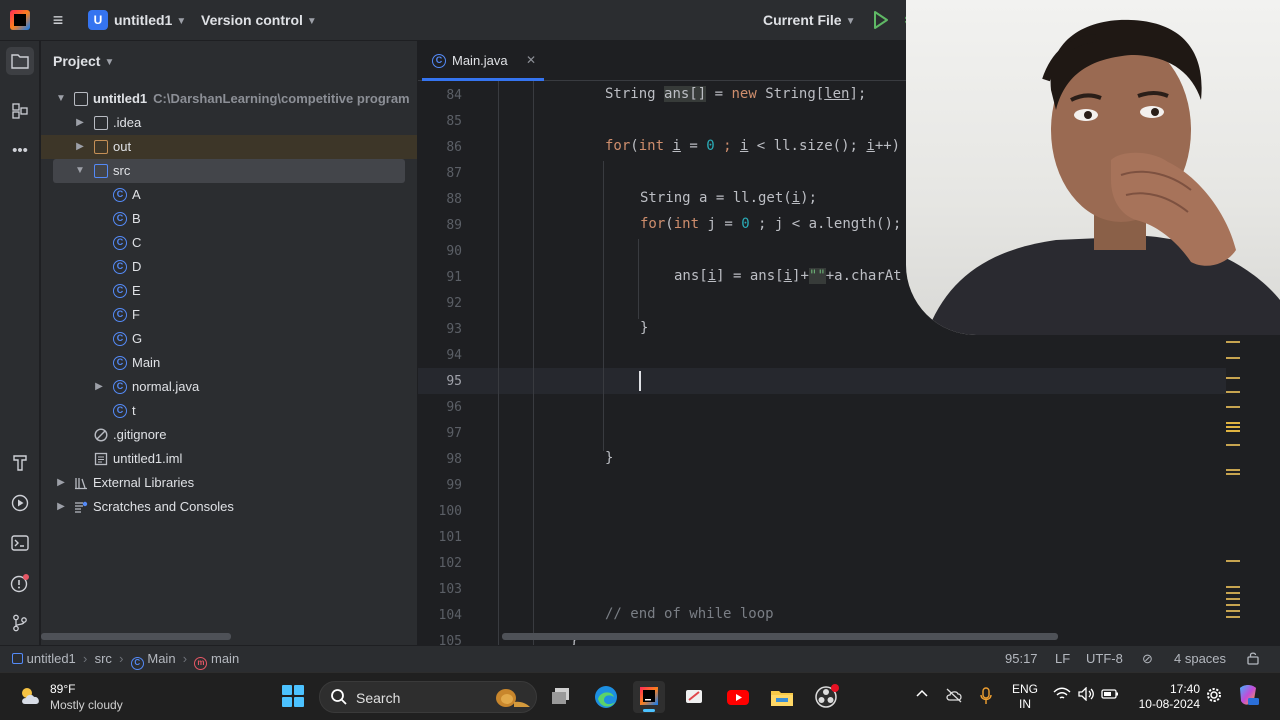 Image resolution: width=1280 pixels, height=720 pixels. Describe the element at coordinates (644, 328) in the screenshot. I see `code-line-93: }` at that location.